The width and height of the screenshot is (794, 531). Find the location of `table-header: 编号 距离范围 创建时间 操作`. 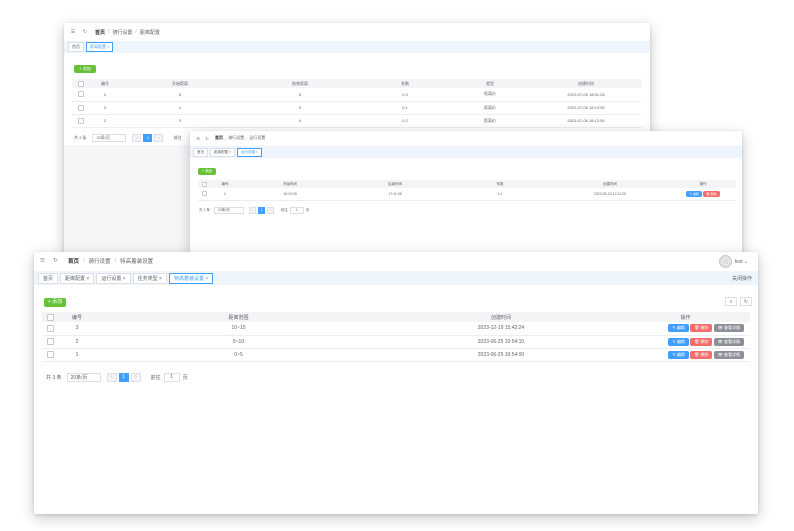

table-header: 编号 距离范围 创建时间 操作 is located at coordinates (396, 317).